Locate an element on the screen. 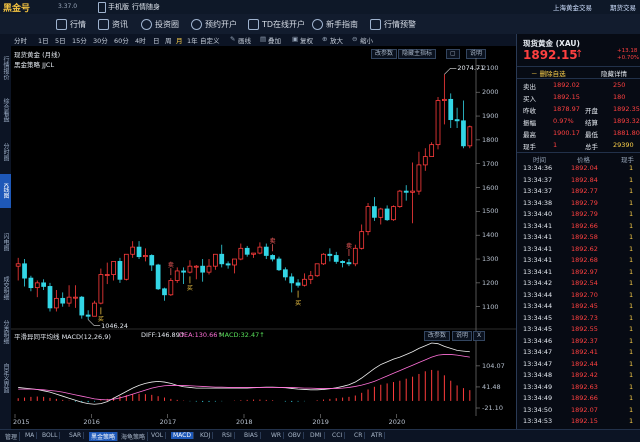  remove-watchlist-button: － 删除自选 is located at coordinates (548, 73).